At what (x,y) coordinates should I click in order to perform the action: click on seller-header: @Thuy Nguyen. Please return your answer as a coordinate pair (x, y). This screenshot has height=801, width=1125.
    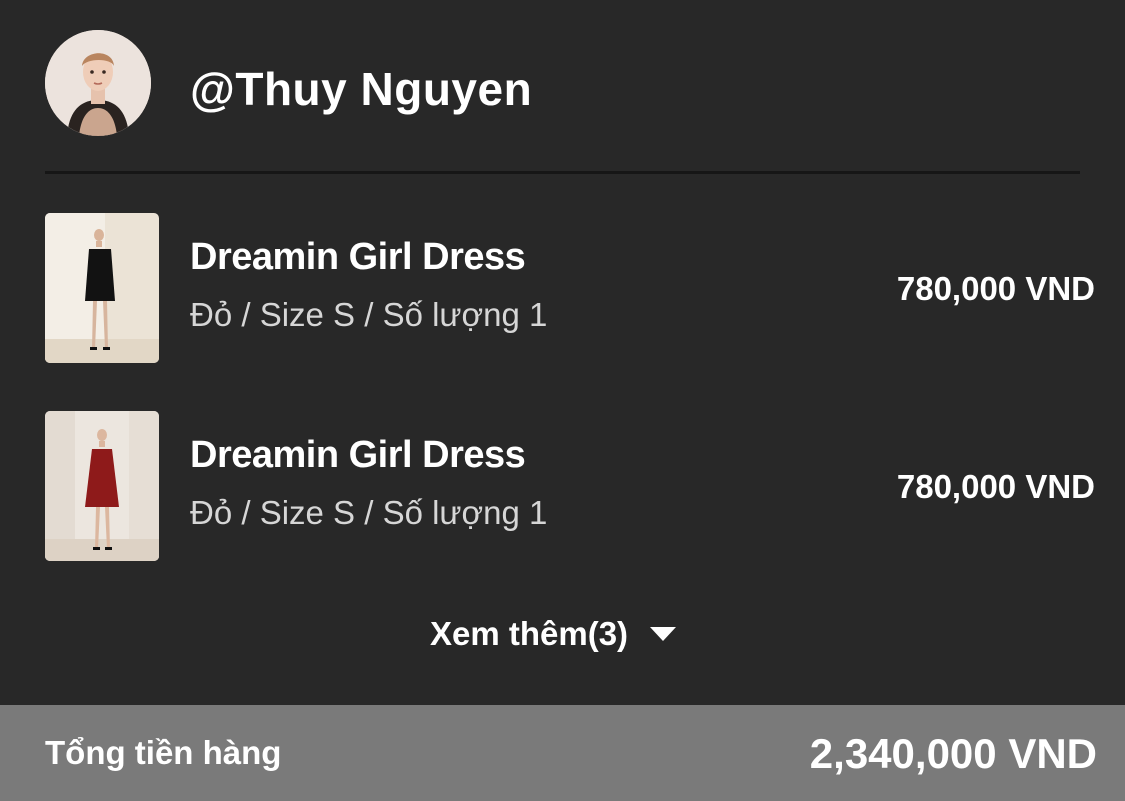
    Looking at the image, I should click on (562, 83).